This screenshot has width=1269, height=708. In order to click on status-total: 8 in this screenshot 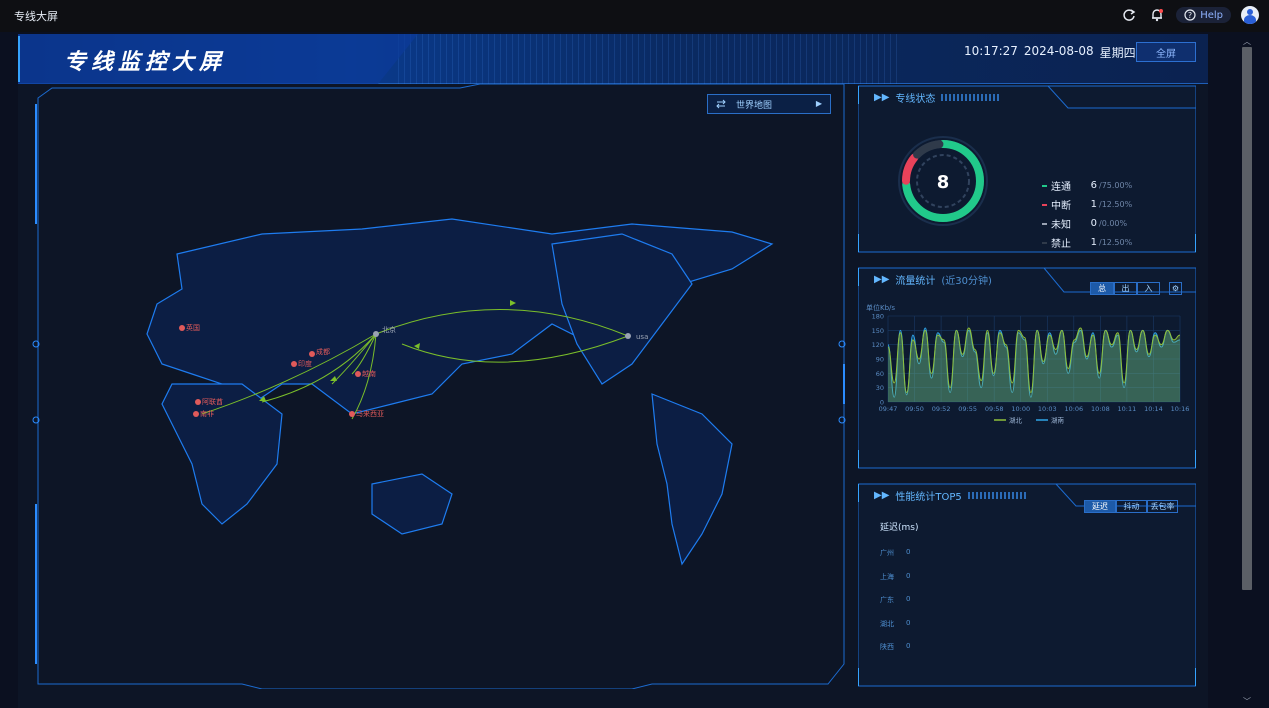, I will do `click(943, 182)`.